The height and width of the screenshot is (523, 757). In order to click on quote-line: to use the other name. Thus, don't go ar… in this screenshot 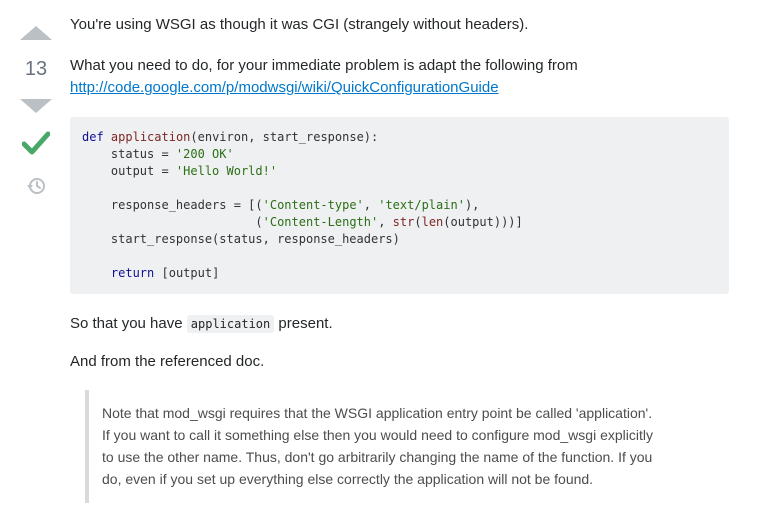, I will do `click(377, 457)`.